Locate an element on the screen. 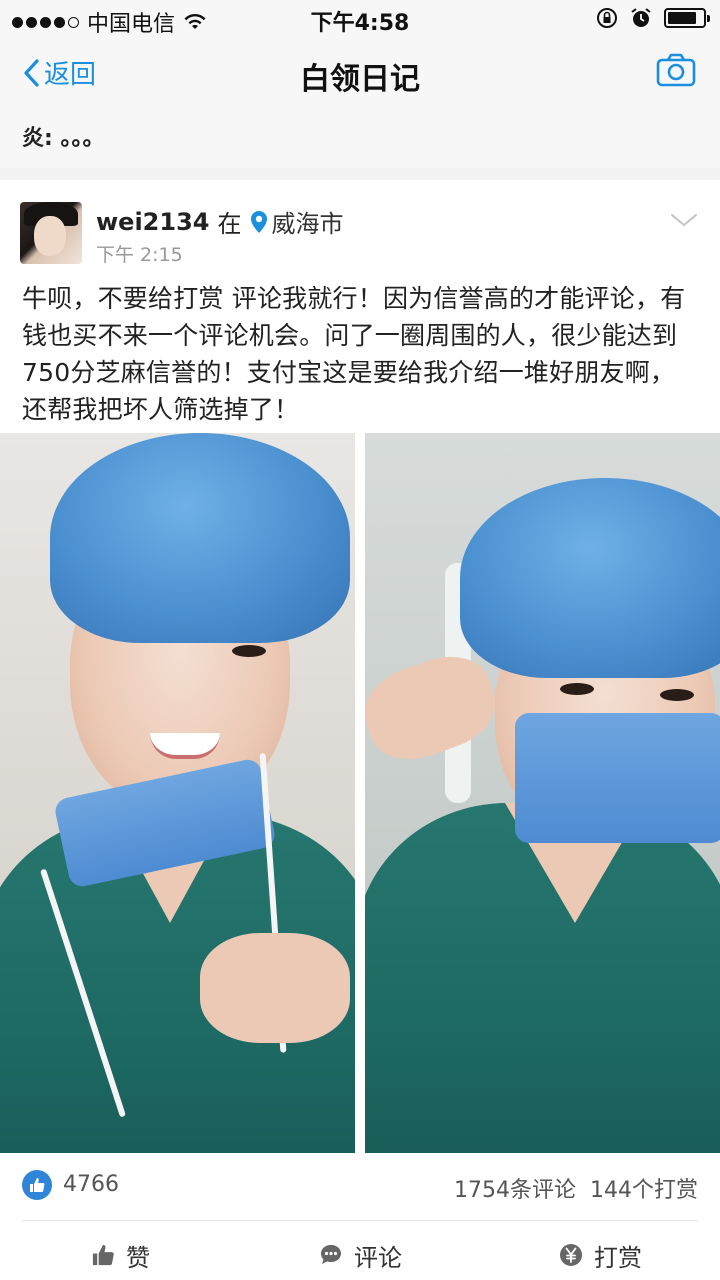 This screenshot has width=720, height=1280. username: wei2134 is located at coordinates (152, 222).